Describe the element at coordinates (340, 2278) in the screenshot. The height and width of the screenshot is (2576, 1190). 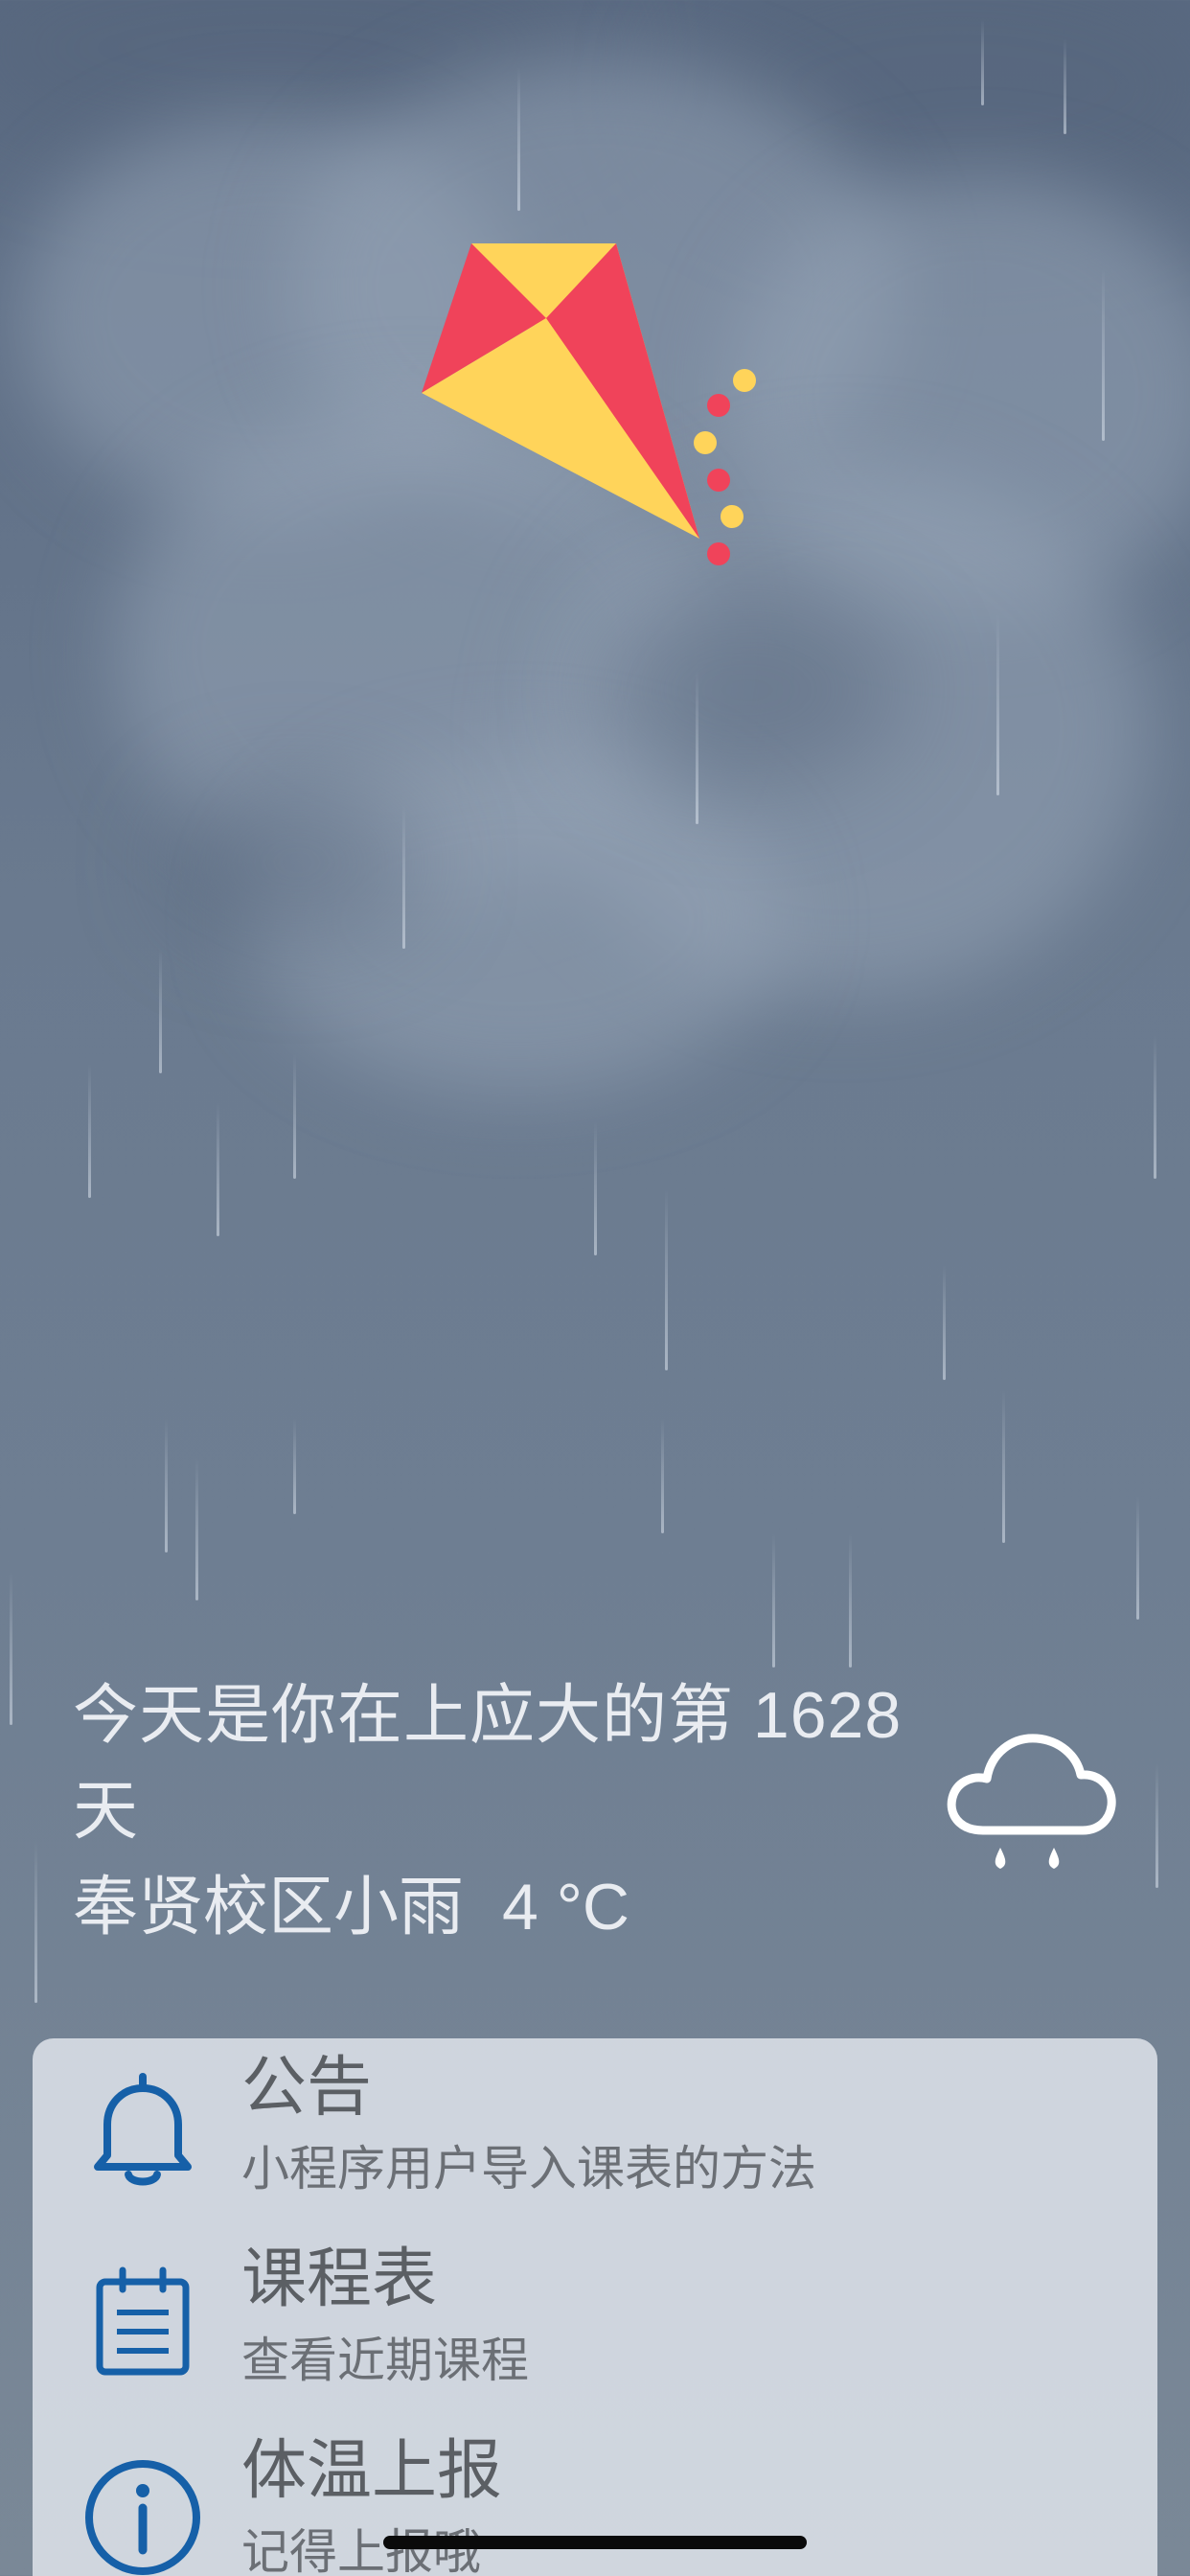
I see `menu-item-title: 课程表` at that location.